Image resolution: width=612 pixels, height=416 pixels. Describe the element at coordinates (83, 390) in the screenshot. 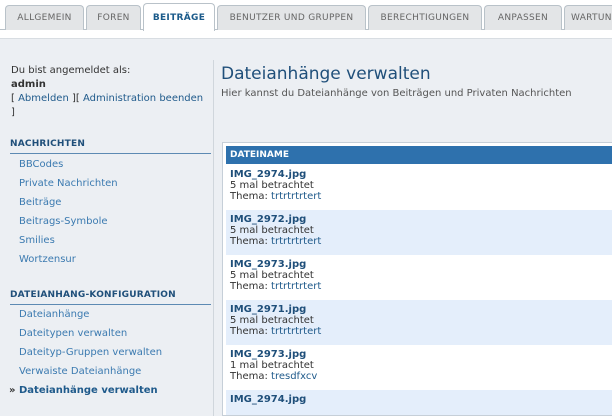

I see `sidebar-item-dateianhaenge-verwalten: Dateianhänge verwalten` at that location.